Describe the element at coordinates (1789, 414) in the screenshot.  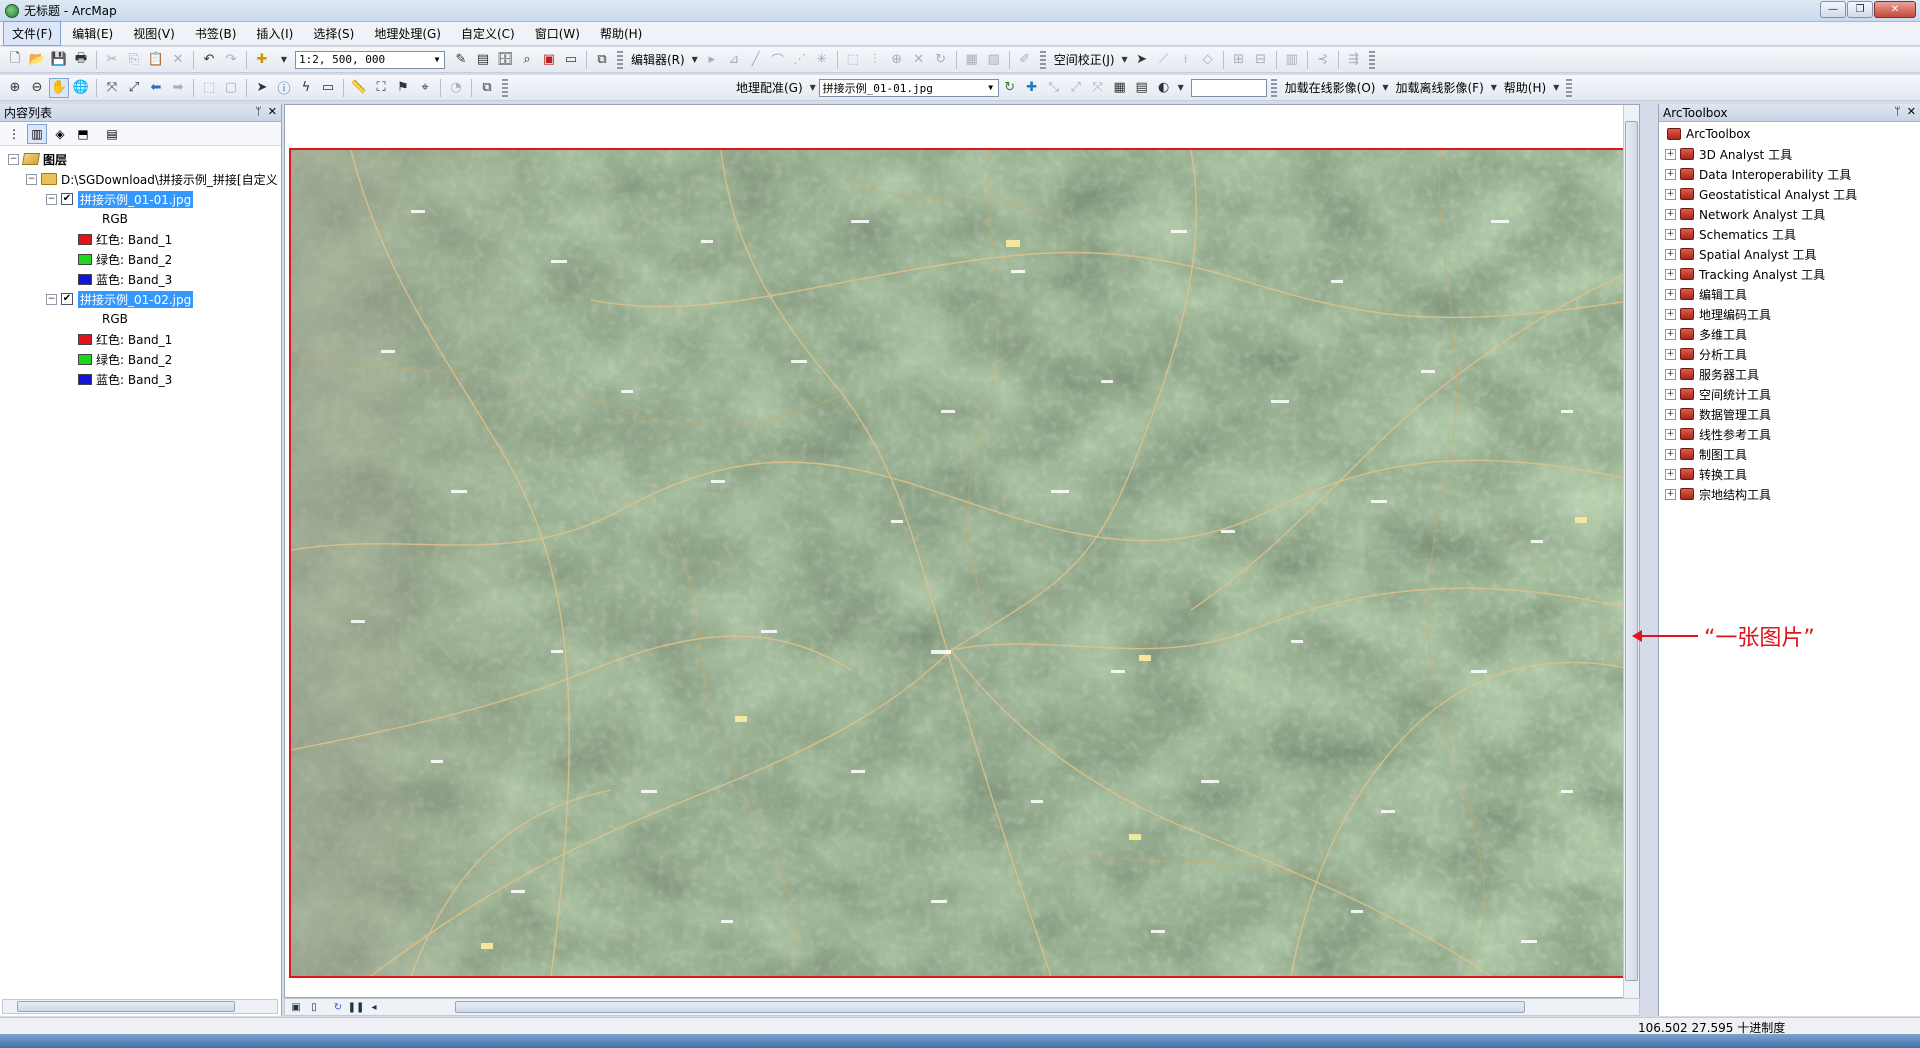
I see `toolbox-item: + 数据管理工具` at that location.